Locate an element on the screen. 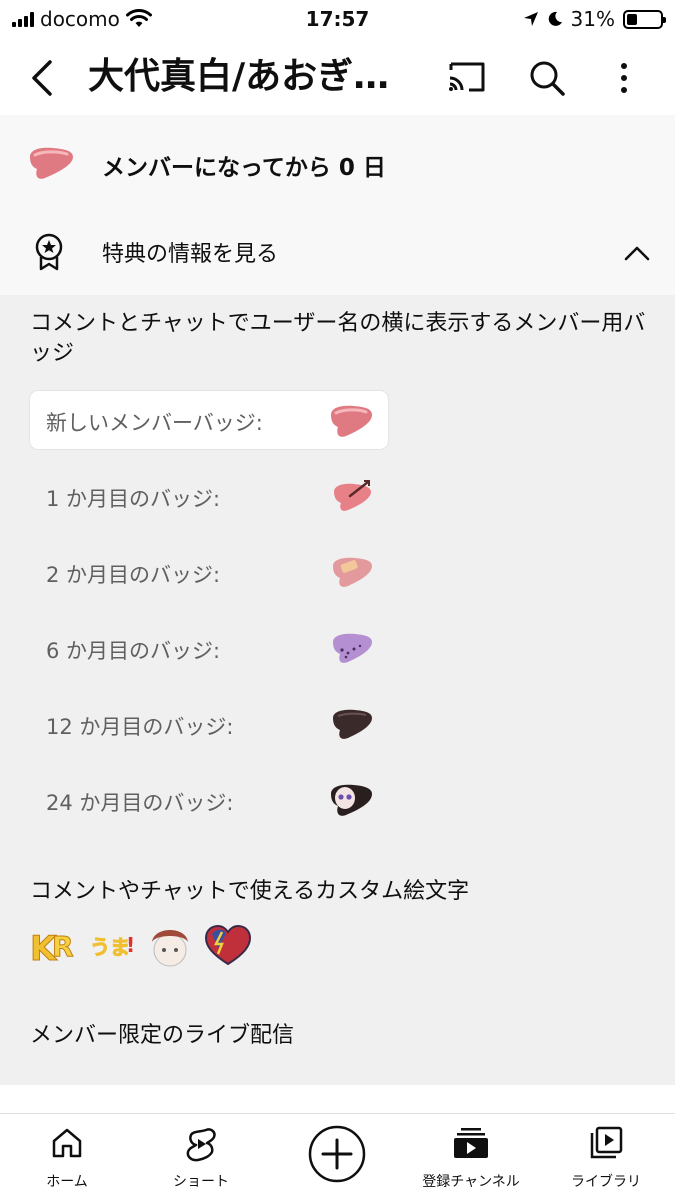 The height and width of the screenshot is (1200, 675). nav-library: ライブラリ is located at coordinates (606, 1157).